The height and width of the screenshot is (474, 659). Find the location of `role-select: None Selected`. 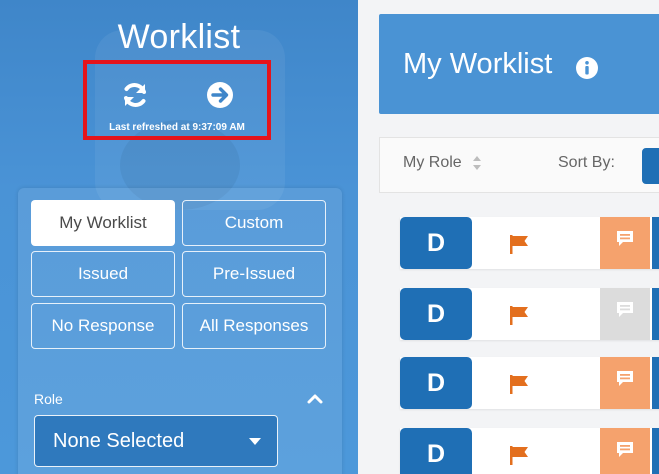

role-select: None Selected is located at coordinates (156, 441).